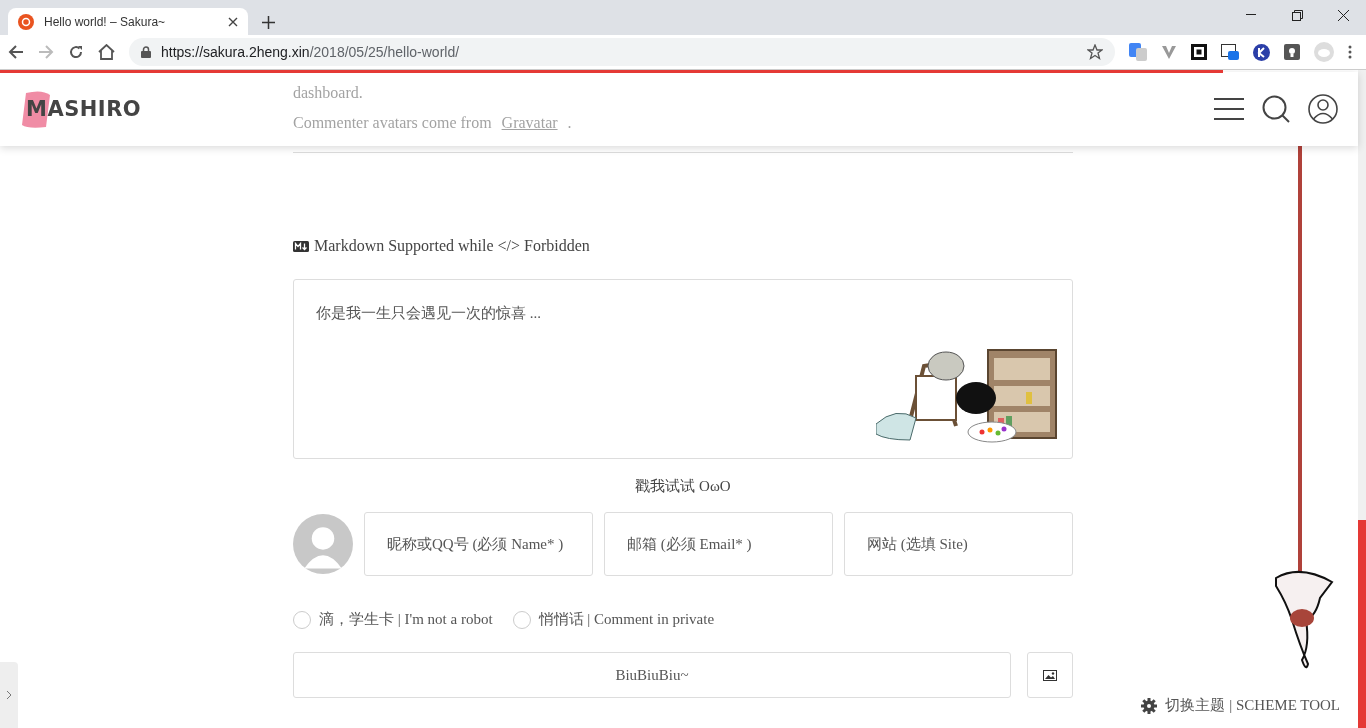 The image size is (1366, 728). What do you see at coordinates (1292, 52) in the screenshot?
I see `lightbulb-icon` at bounding box center [1292, 52].